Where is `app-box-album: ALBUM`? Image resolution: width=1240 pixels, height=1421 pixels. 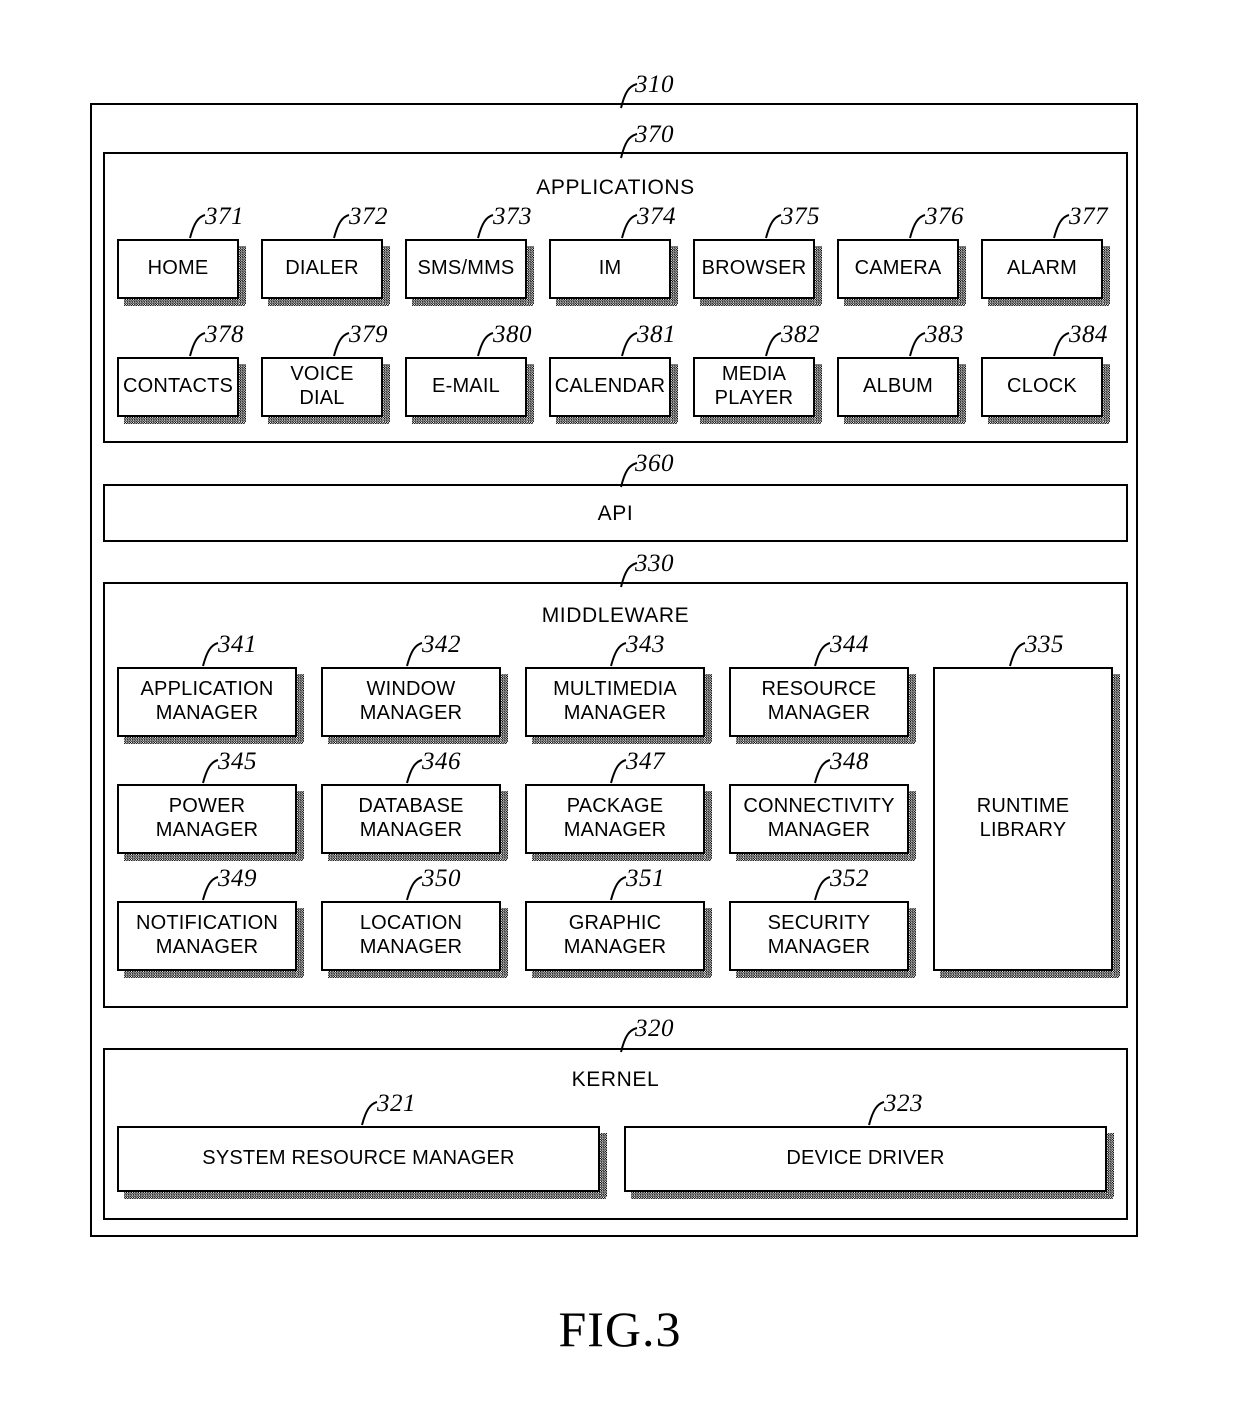
app-box-album: ALBUM is located at coordinates (901, 390).